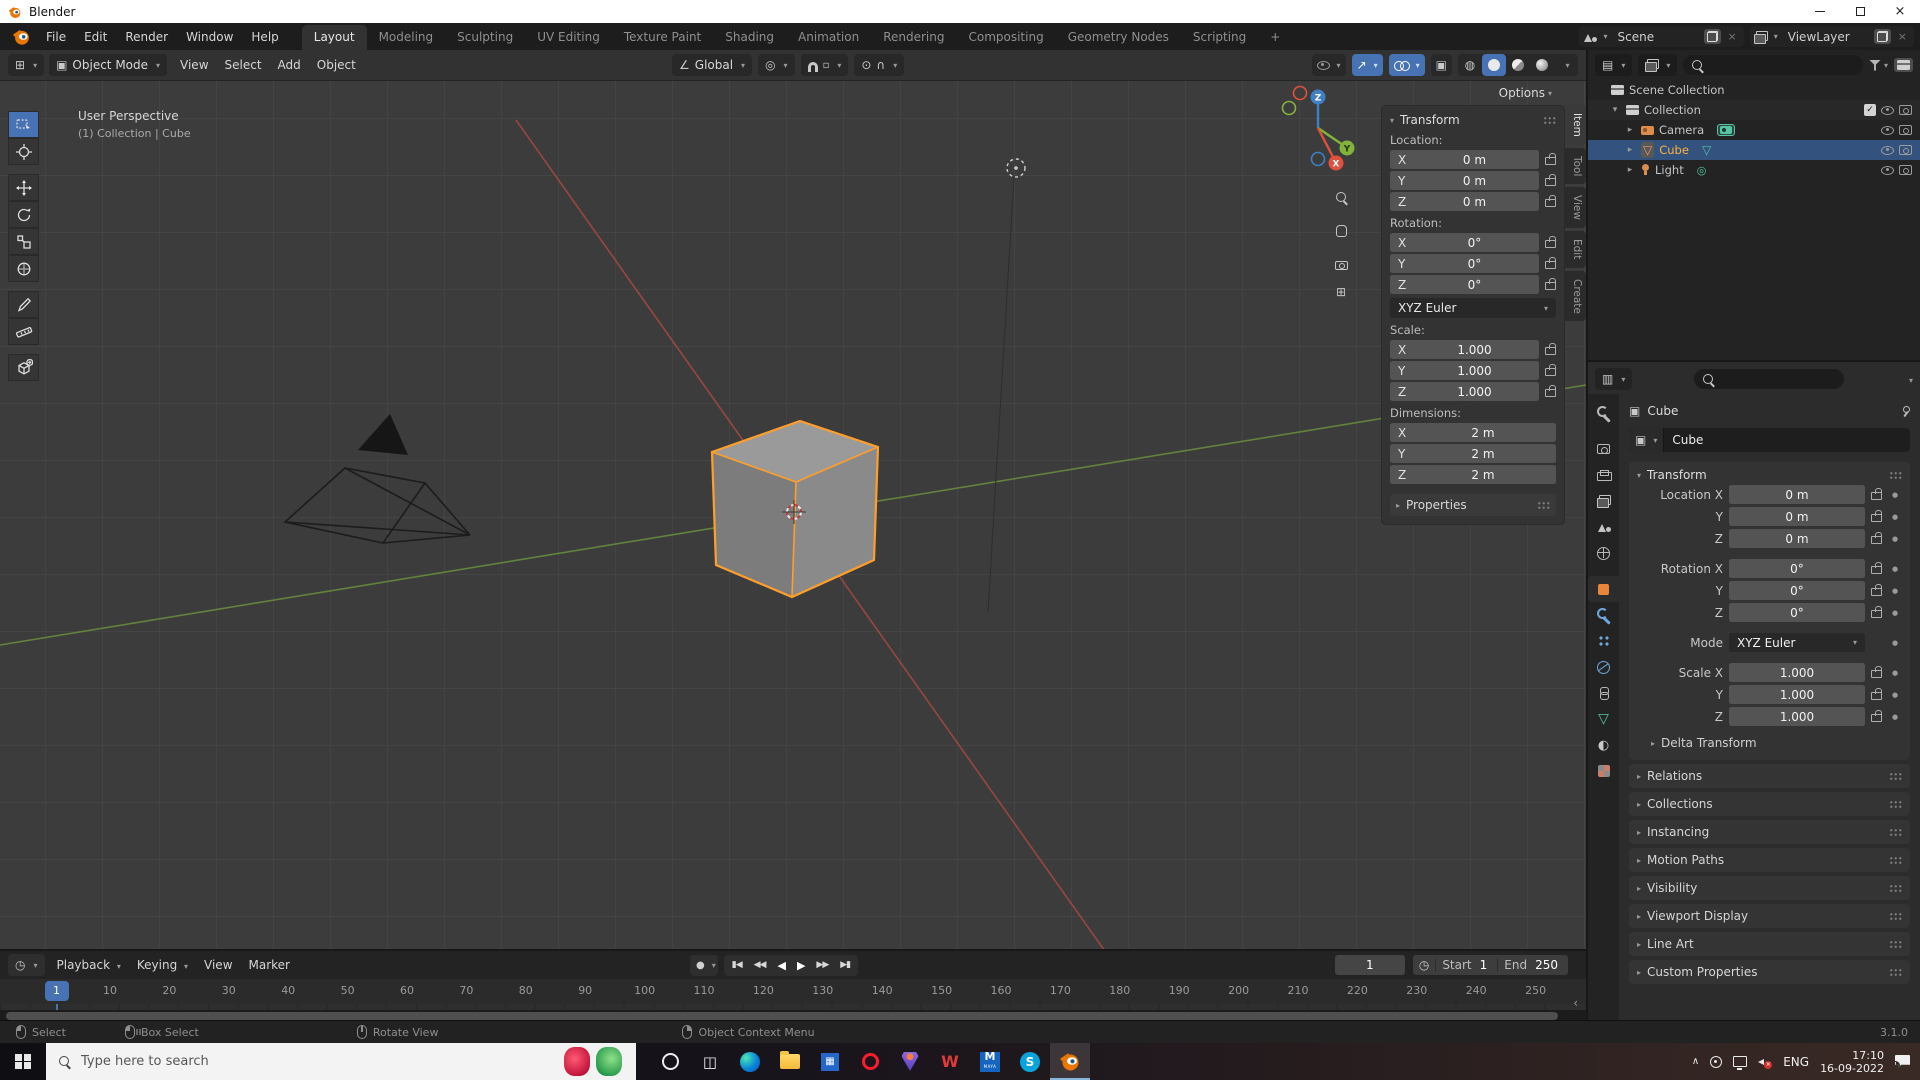 The image size is (1920, 1080). What do you see at coordinates (334, 37) in the screenshot?
I see `tab-layout: Layout` at bounding box center [334, 37].